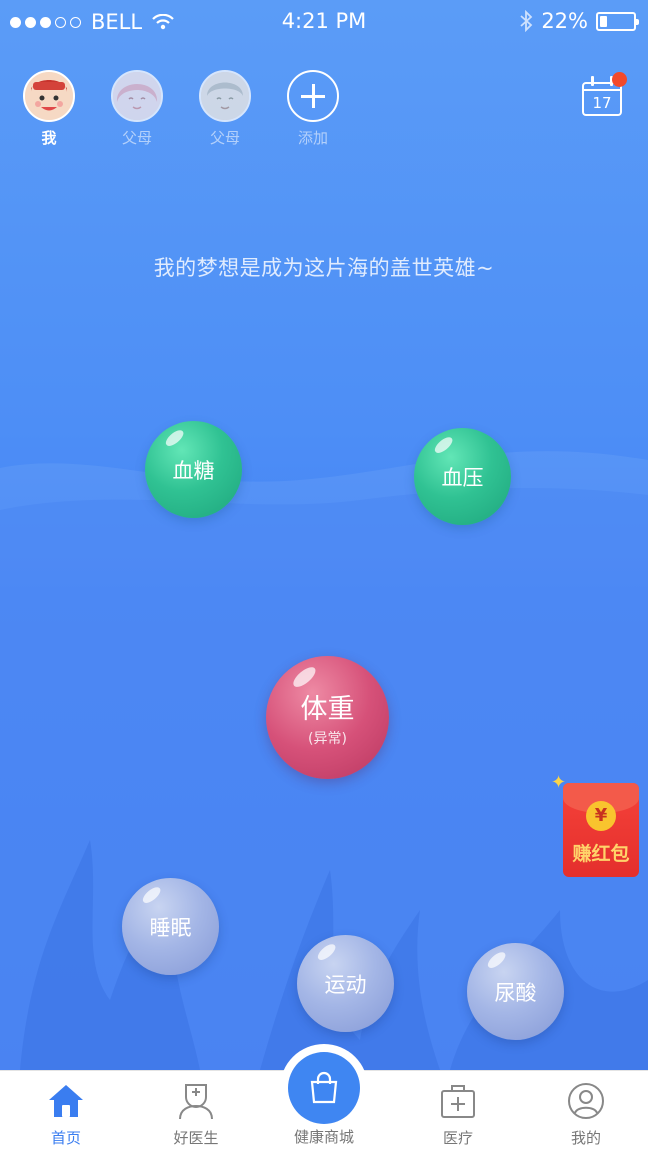 Image resolution: width=648 pixels, height=1152 pixels. I want to click on sleep-bubble: 睡眠, so click(170, 926).